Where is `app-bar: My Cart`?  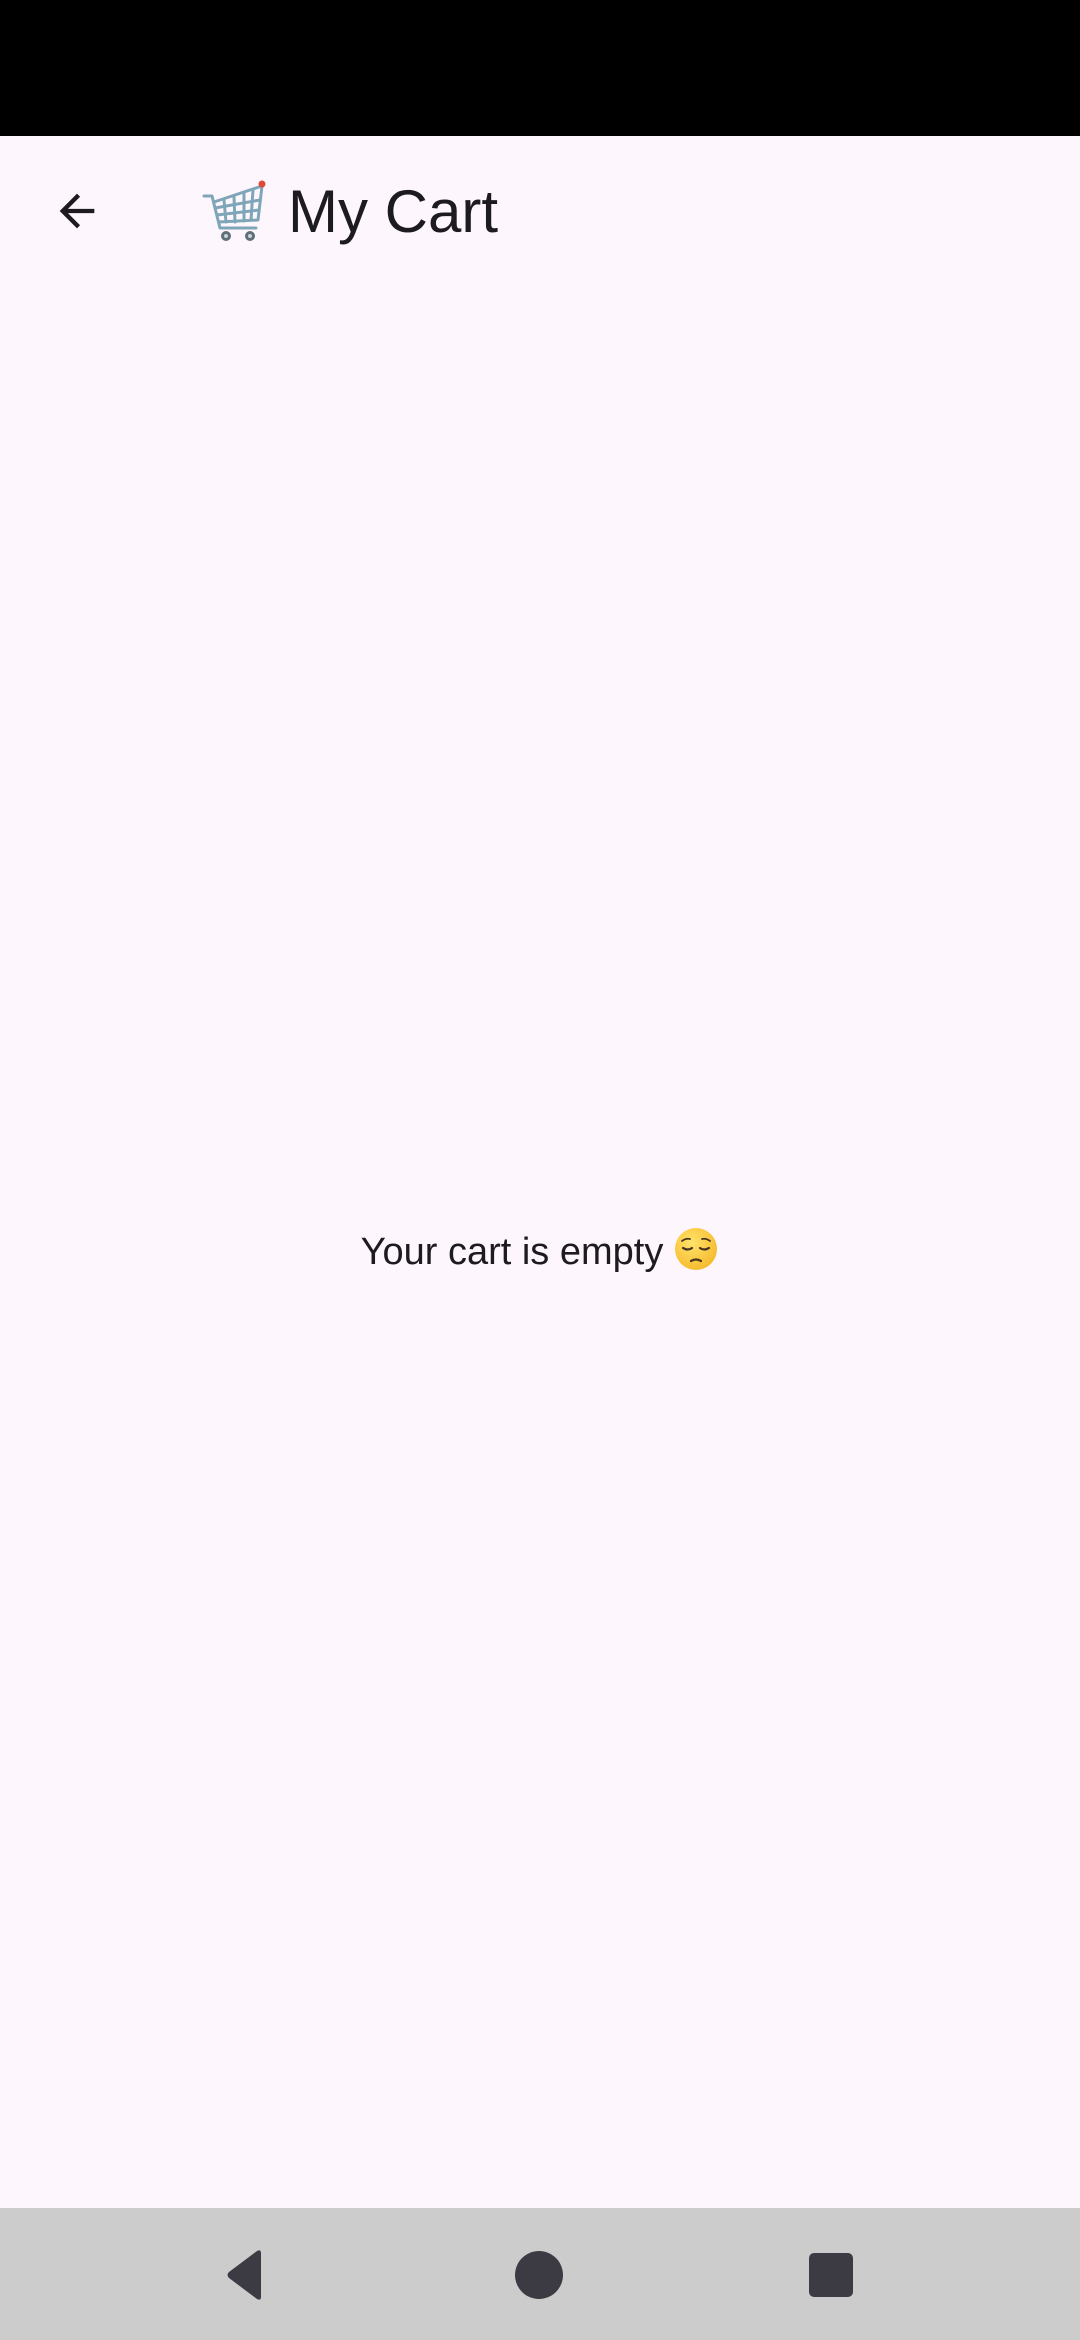 app-bar: My Cart is located at coordinates (540, 211).